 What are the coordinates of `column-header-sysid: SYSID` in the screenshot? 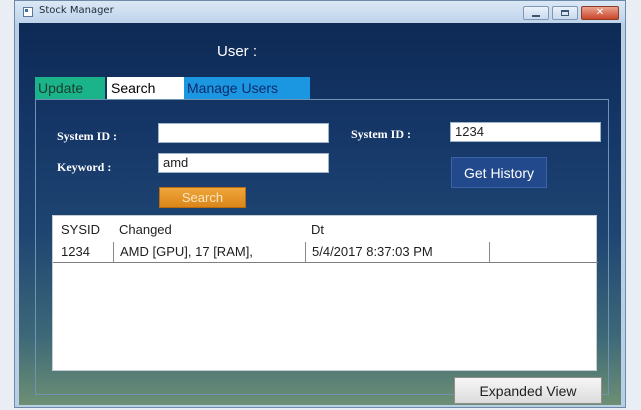 It's located at (83, 230).